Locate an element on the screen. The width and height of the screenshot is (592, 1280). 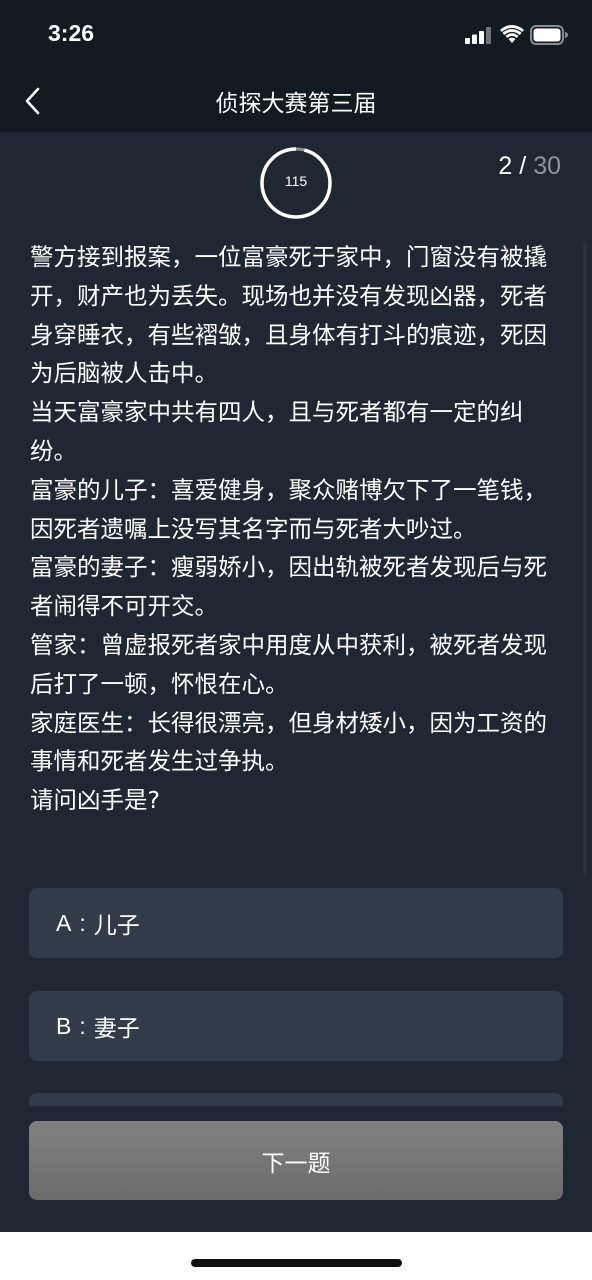
nav-bar: 侦探大赛第三届 is located at coordinates (296, 101).